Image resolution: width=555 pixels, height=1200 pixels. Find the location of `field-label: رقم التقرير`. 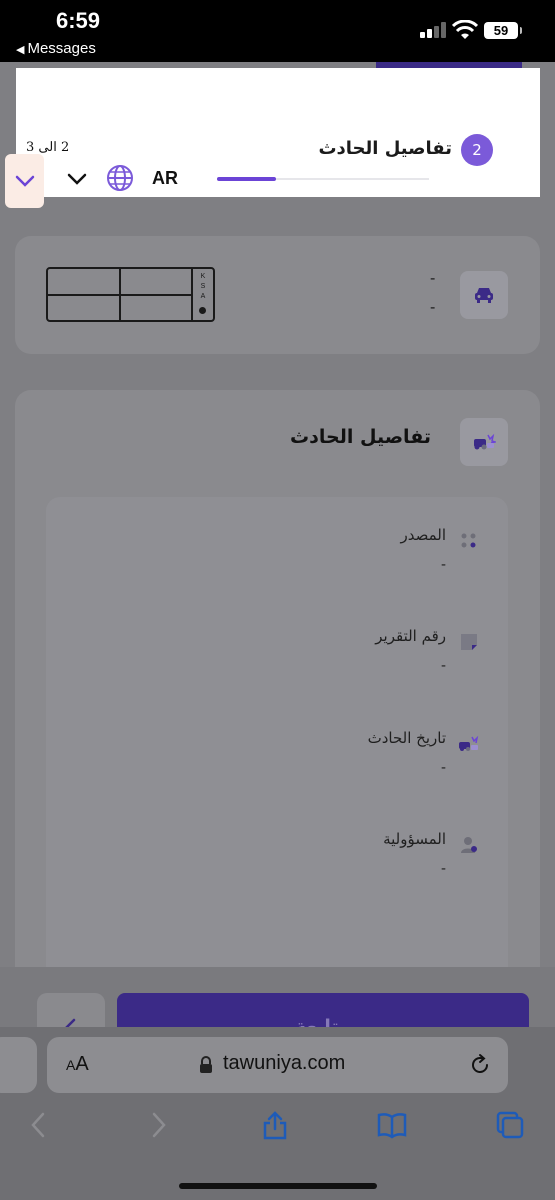

field-label: رقم التقرير is located at coordinates (410, 636).